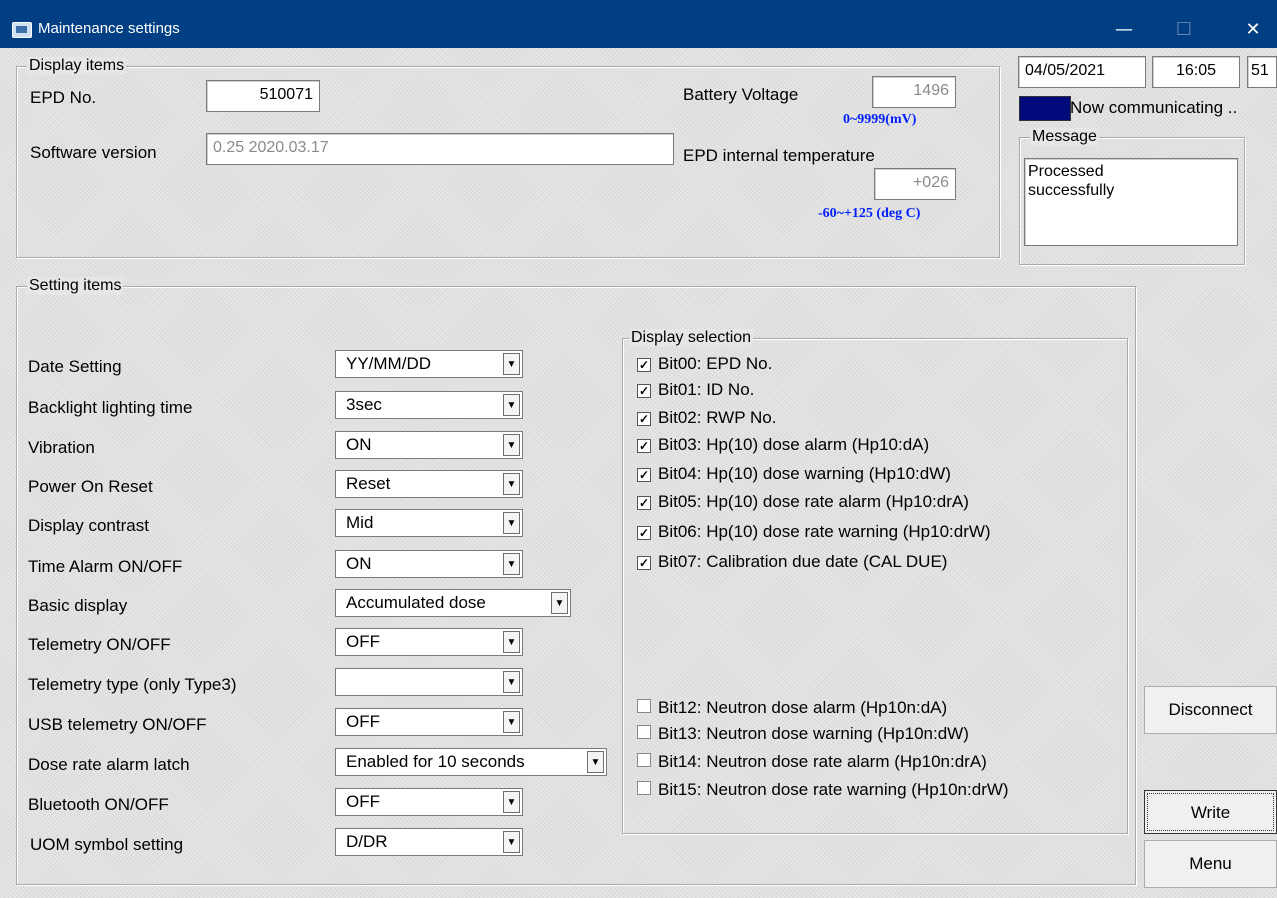 The width and height of the screenshot is (1277, 898). Describe the element at coordinates (1210, 710) in the screenshot. I see `disconnect-button: Disconnect` at that location.